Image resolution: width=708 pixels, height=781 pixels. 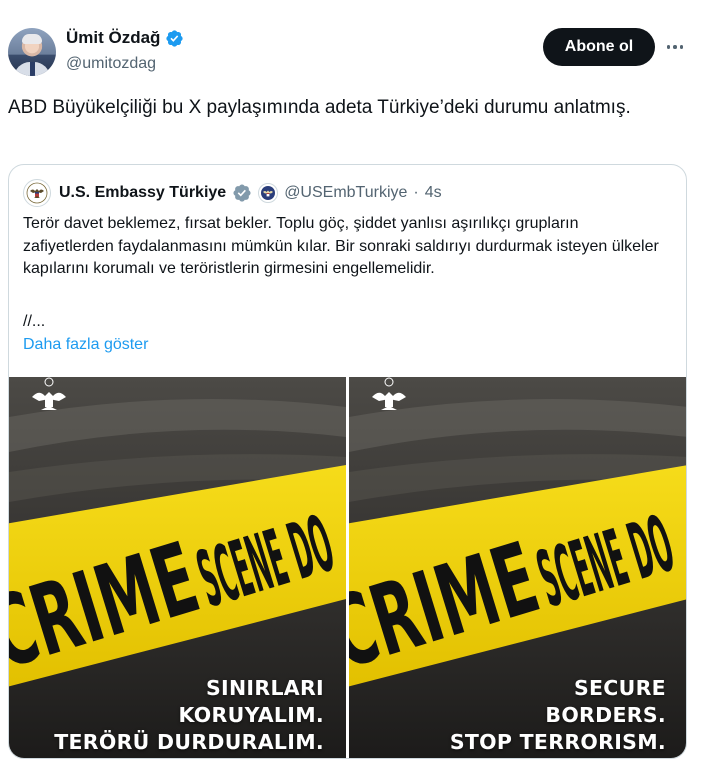 What do you see at coordinates (85, 345) in the screenshot?
I see `show-more-link: Daha fazla göster` at bounding box center [85, 345].